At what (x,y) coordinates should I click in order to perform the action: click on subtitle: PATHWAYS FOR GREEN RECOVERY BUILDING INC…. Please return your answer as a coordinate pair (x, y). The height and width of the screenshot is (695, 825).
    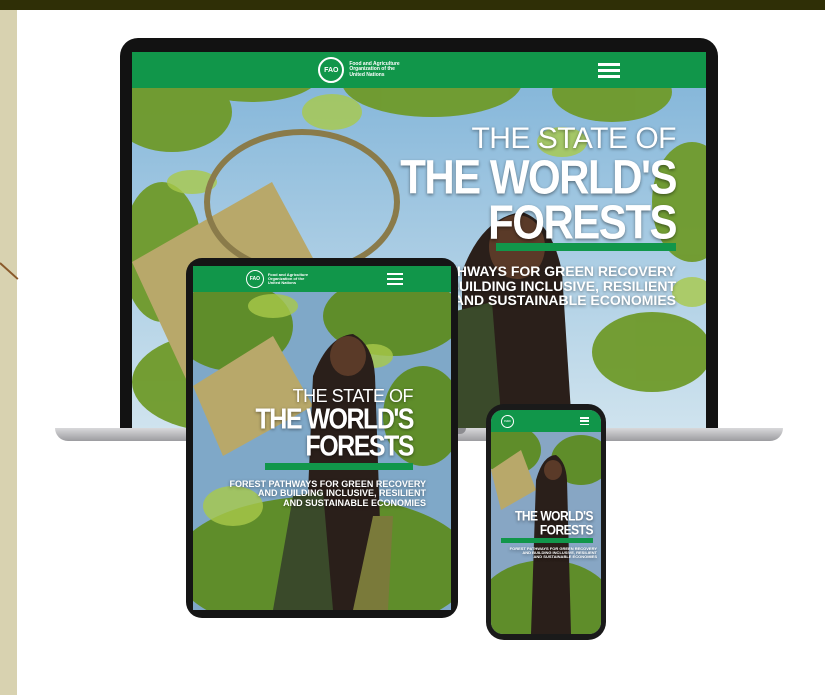
    Looking at the image, I should click on (553, 286).